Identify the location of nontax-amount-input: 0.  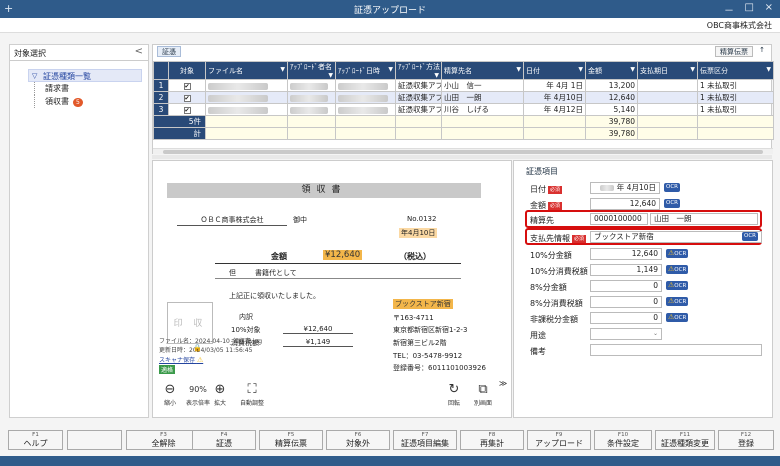
(626, 318).